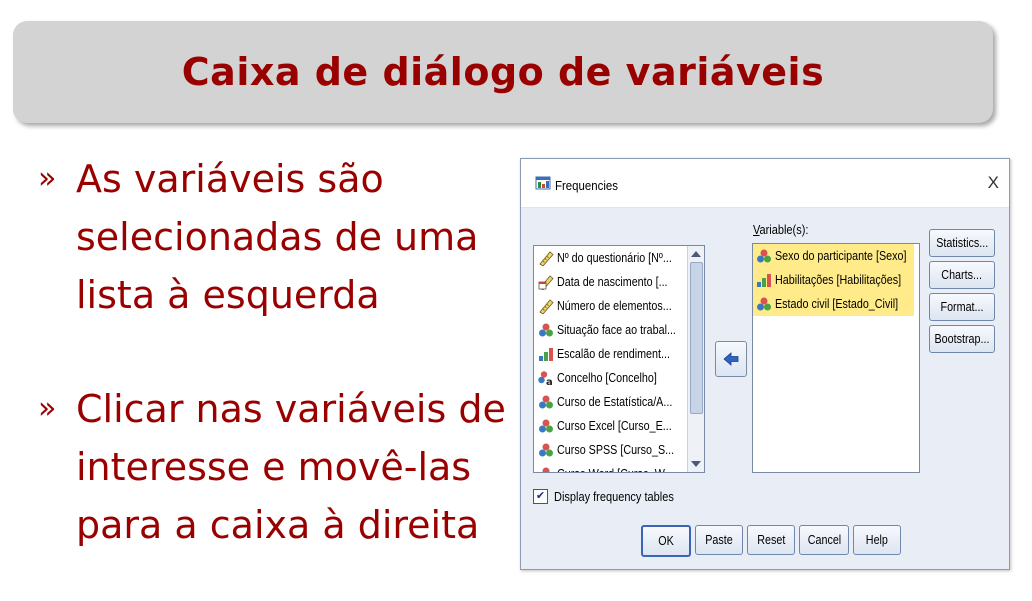  Describe the element at coordinates (696, 464) in the screenshot. I see `scroll-down-icon` at that location.